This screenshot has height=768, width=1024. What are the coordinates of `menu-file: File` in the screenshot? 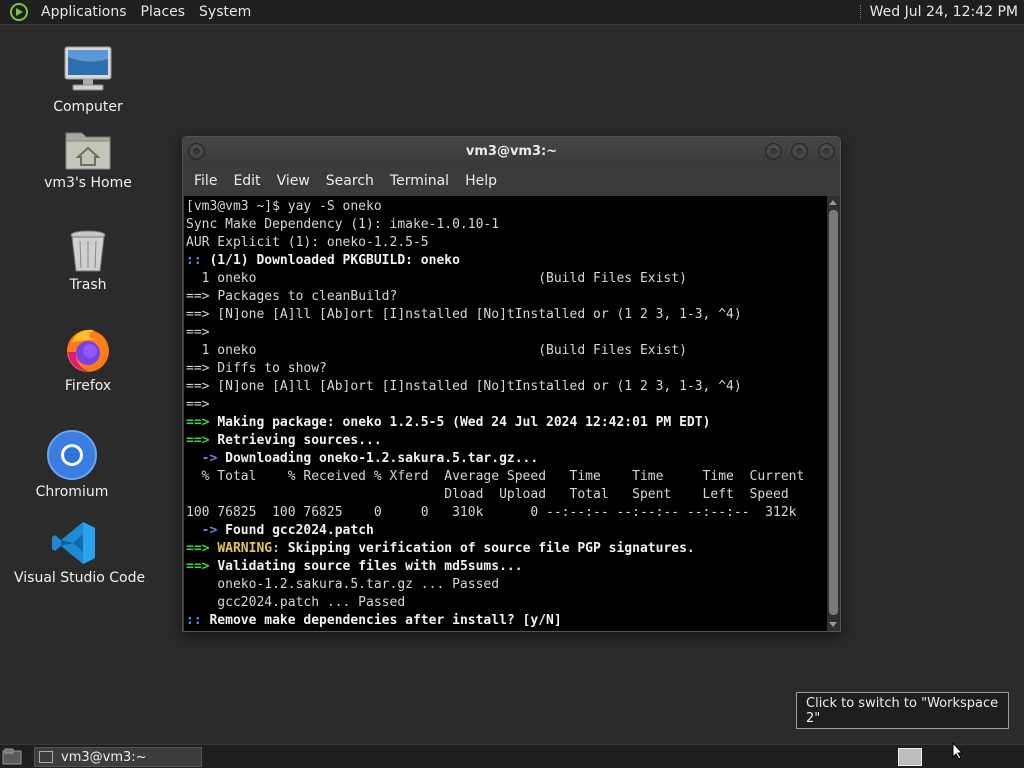 It's located at (205, 181).